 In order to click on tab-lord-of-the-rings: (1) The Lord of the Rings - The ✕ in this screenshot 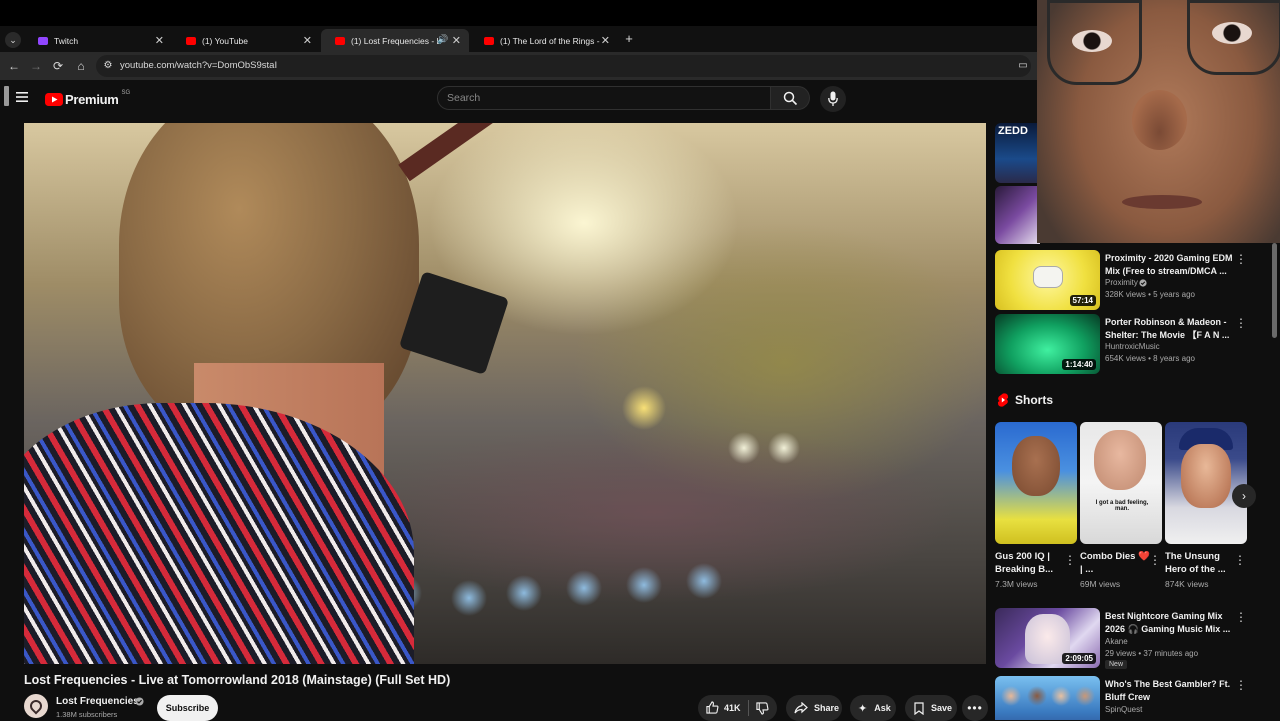, I will do `click(544, 40)`.